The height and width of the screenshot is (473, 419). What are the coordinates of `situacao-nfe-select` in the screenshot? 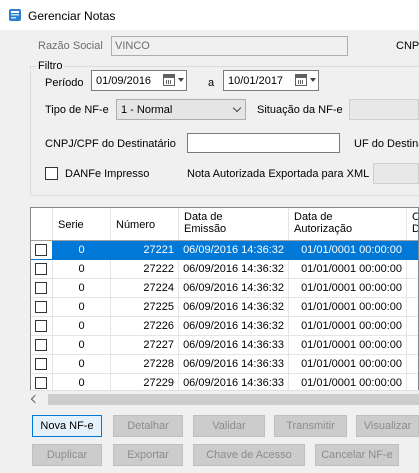 It's located at (384, 109).